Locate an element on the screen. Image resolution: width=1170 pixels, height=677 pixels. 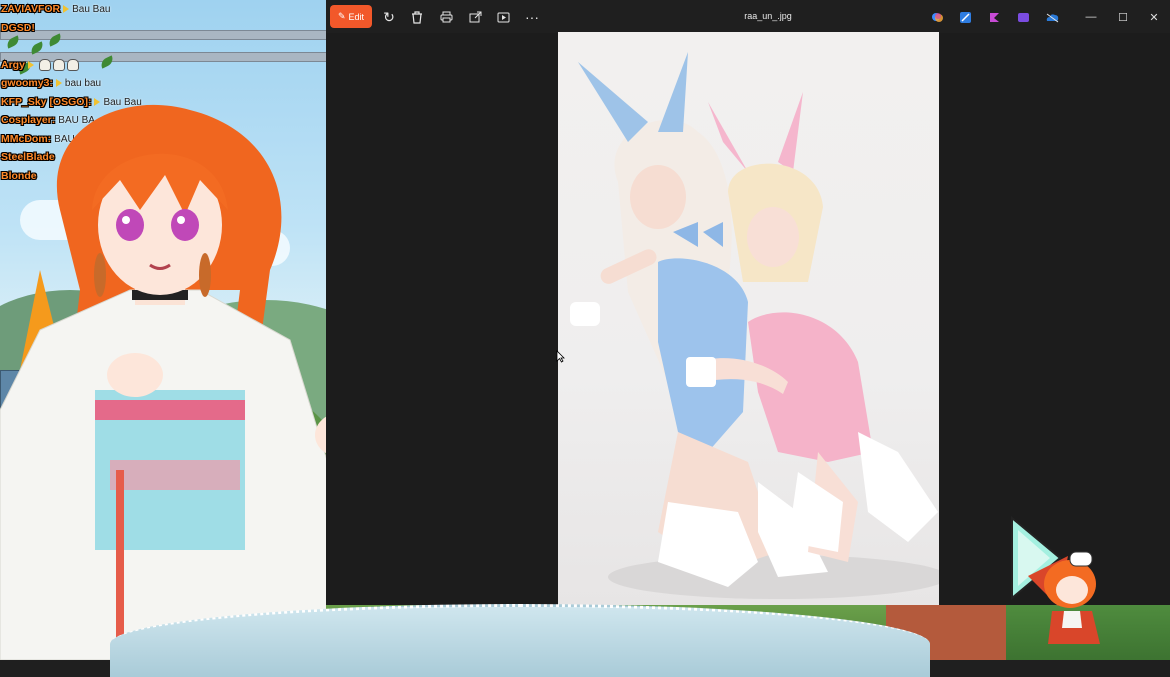
trash-icon is located at coordinates (417, 17).